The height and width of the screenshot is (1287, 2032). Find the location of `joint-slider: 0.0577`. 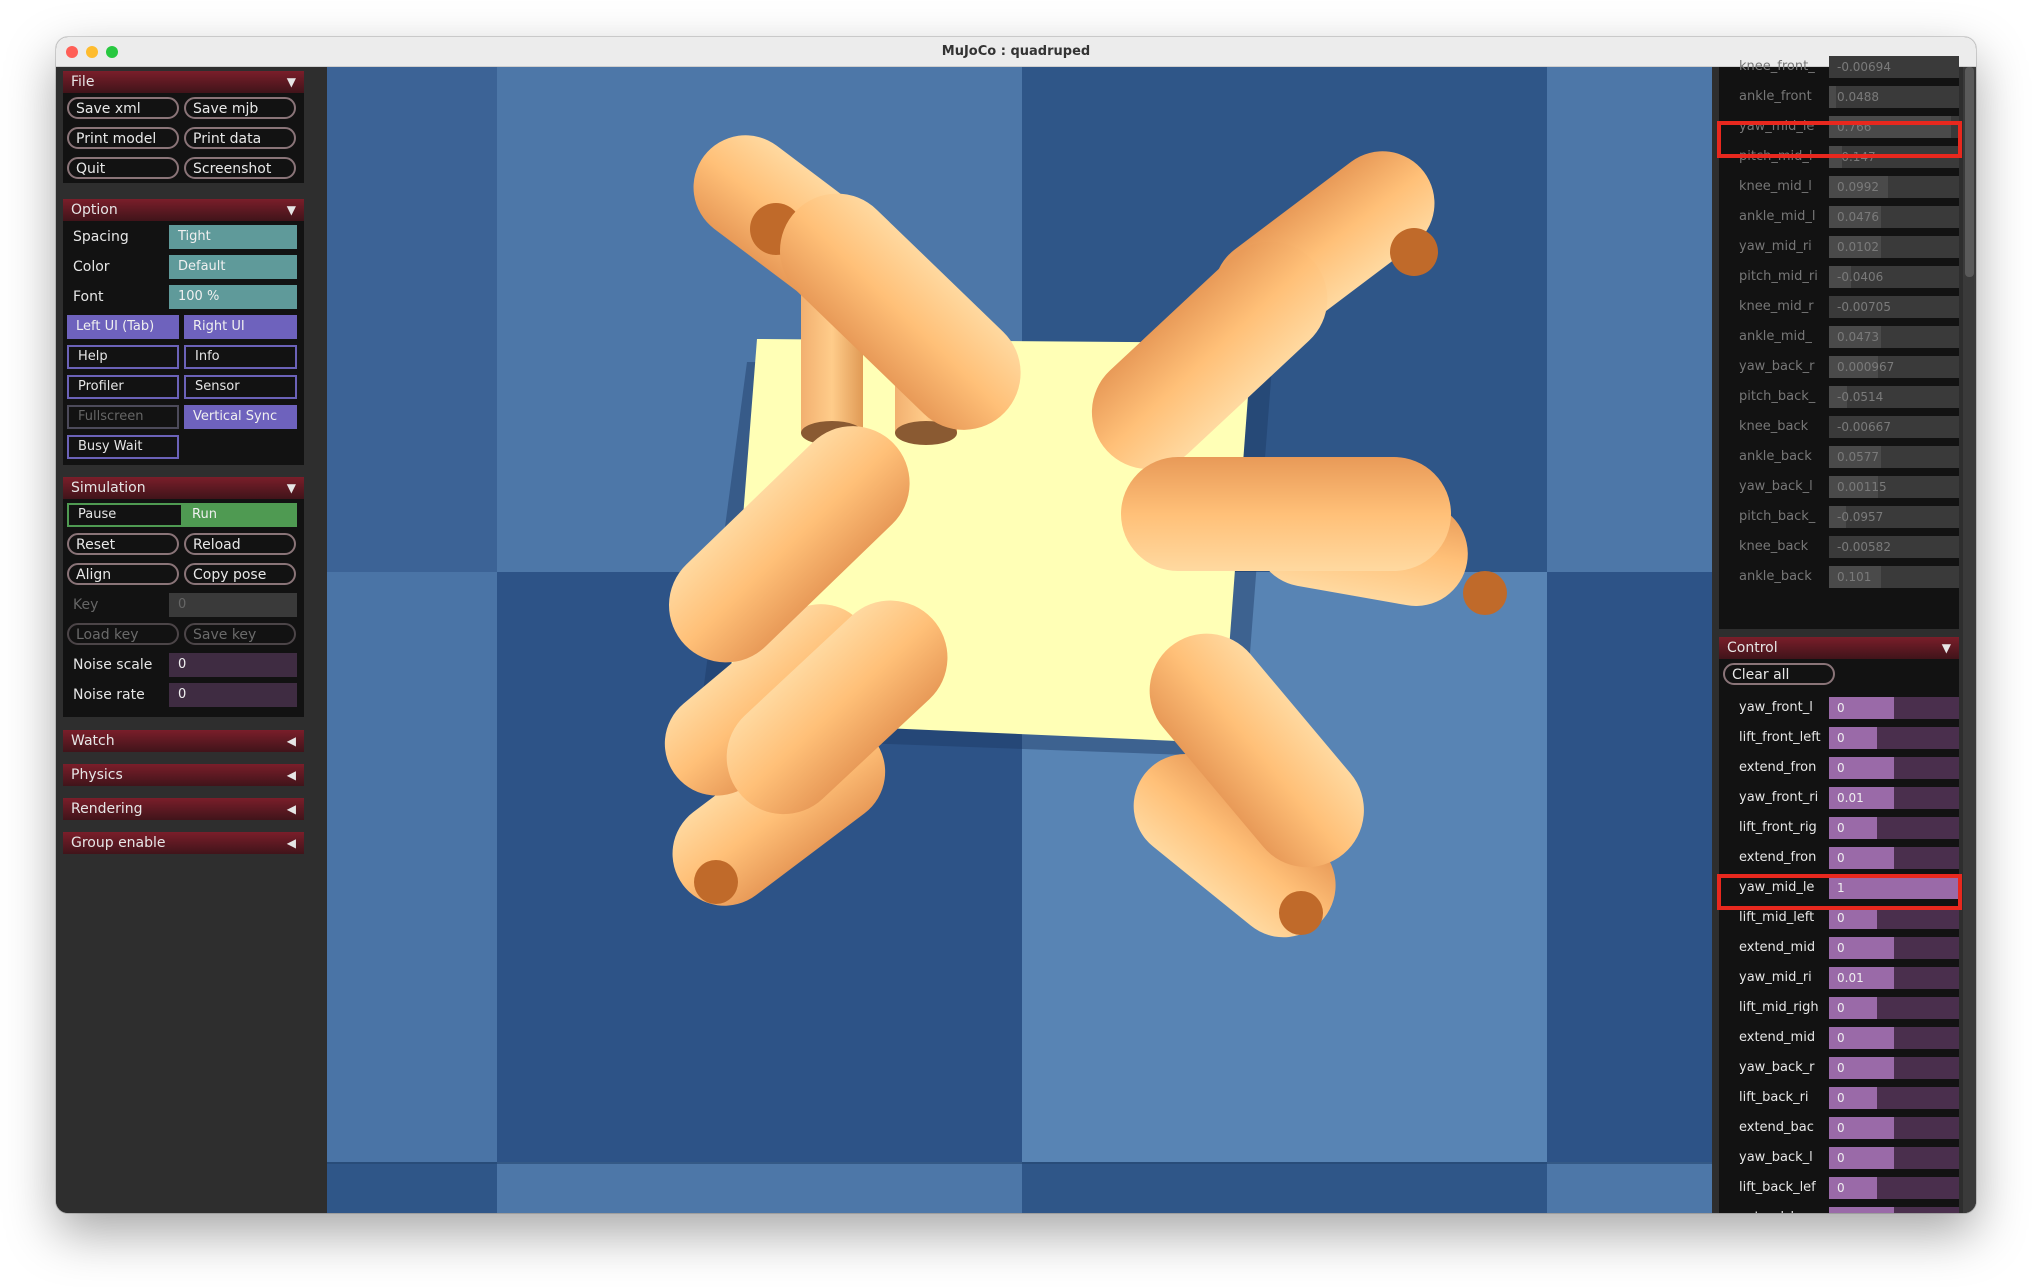

joint-slider: 0.0577 is located at coordinates (1894, 457).